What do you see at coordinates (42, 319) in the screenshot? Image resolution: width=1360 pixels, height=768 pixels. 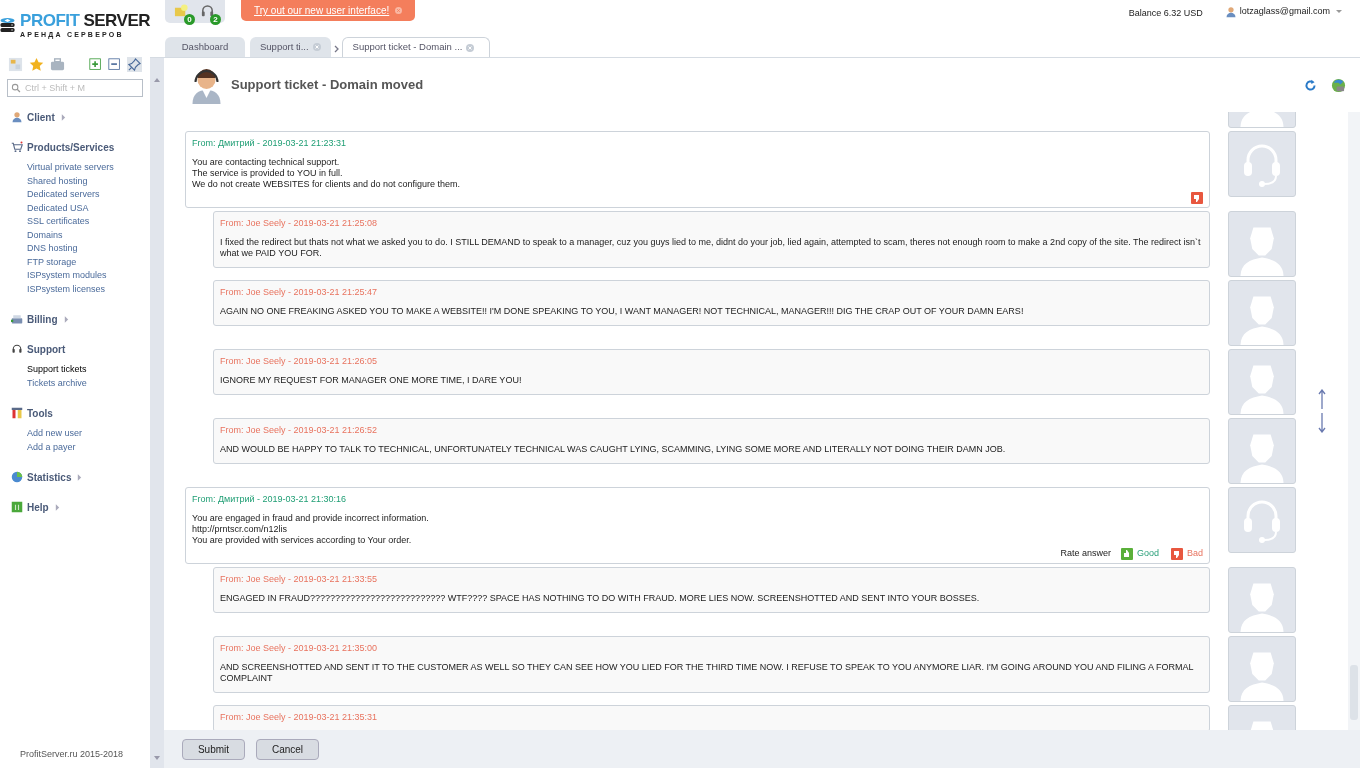 I see `nav-section-title: Billing` at bounding box center [42, 319].